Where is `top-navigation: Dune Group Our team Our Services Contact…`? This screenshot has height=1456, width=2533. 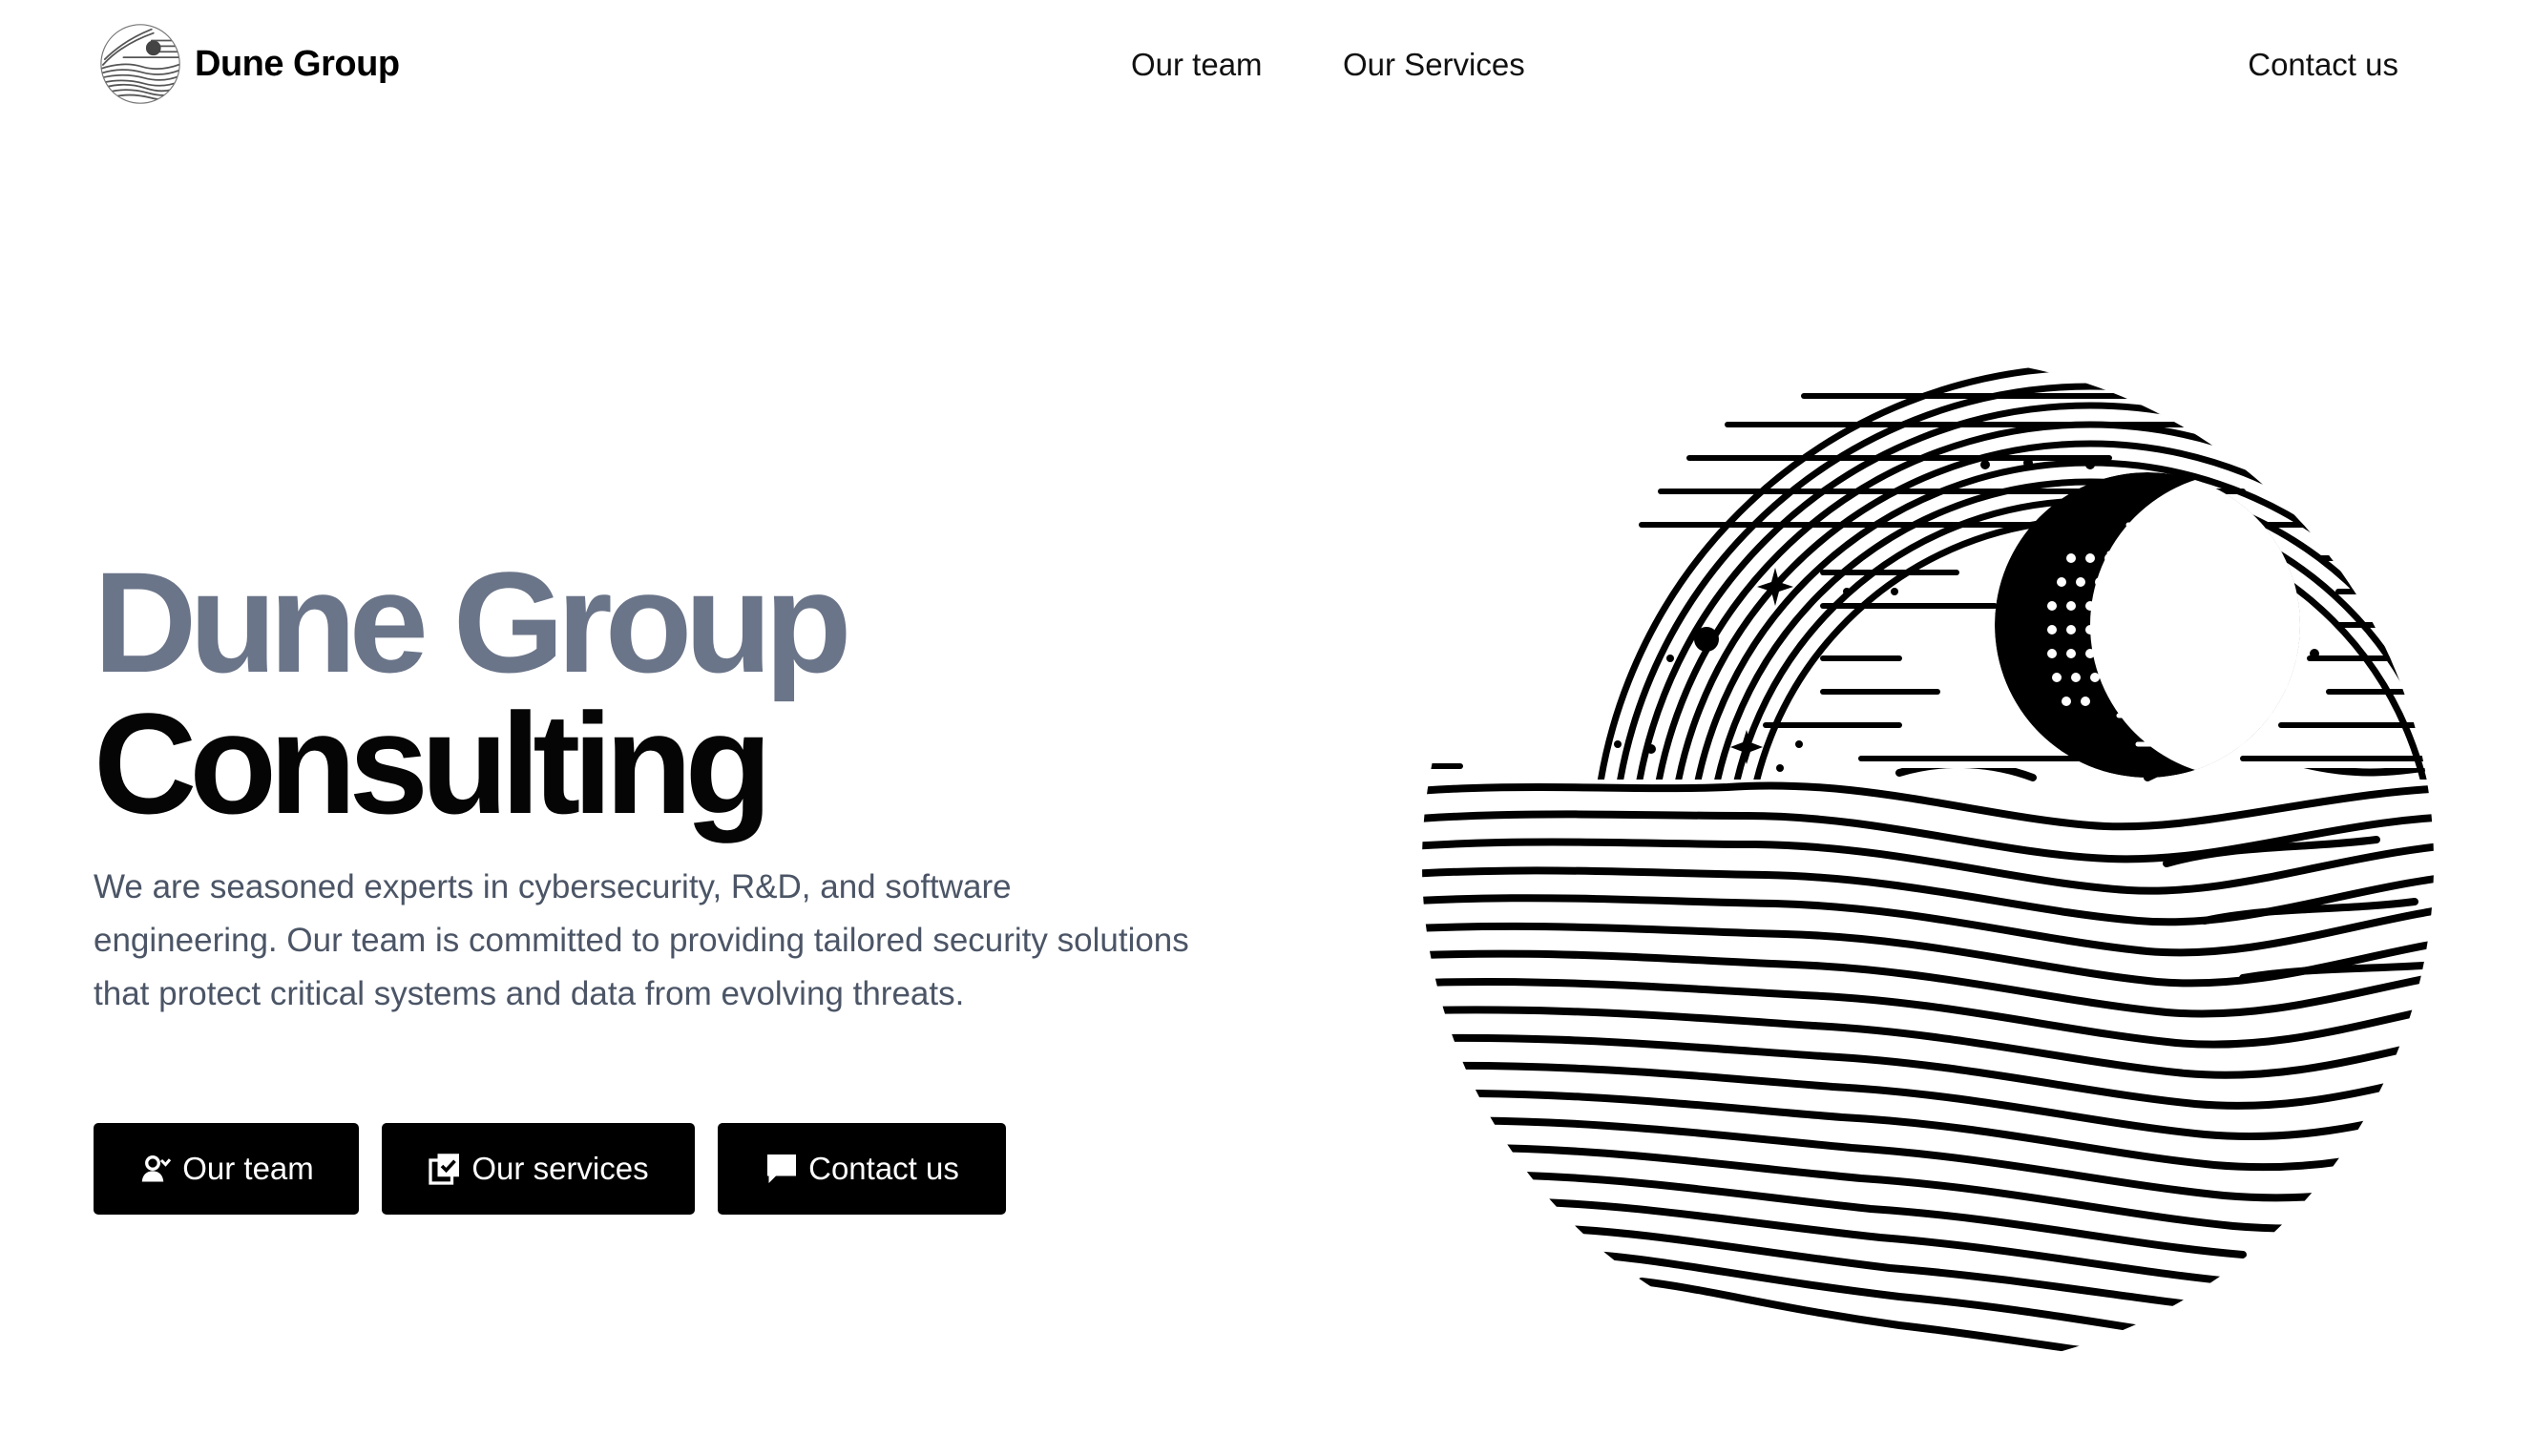 top-navigation: Dune Group Our team Our Services Contact… is located at coordinates (1266, 65).